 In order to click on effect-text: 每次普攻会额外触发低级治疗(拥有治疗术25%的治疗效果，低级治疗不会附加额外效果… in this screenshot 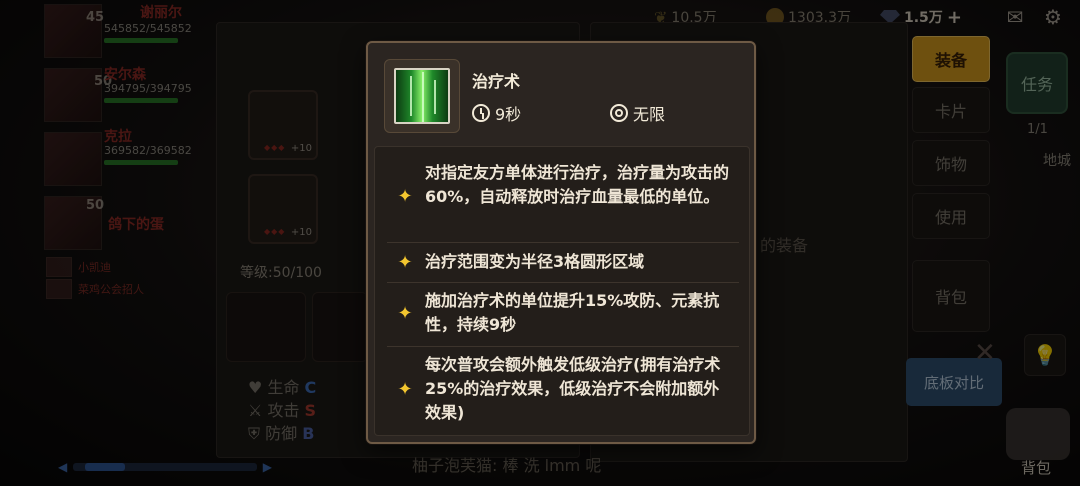, I will do `click(573, 388)`.